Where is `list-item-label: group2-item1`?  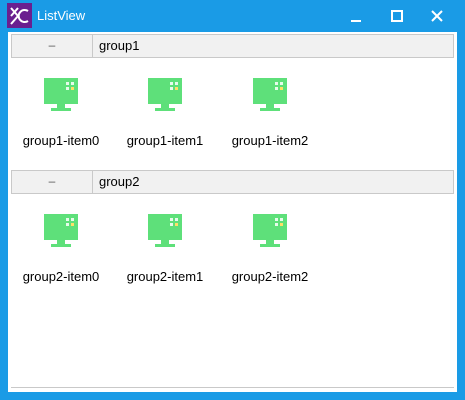 list-item-label: group2-item1 is located at coordinates (165, 276).